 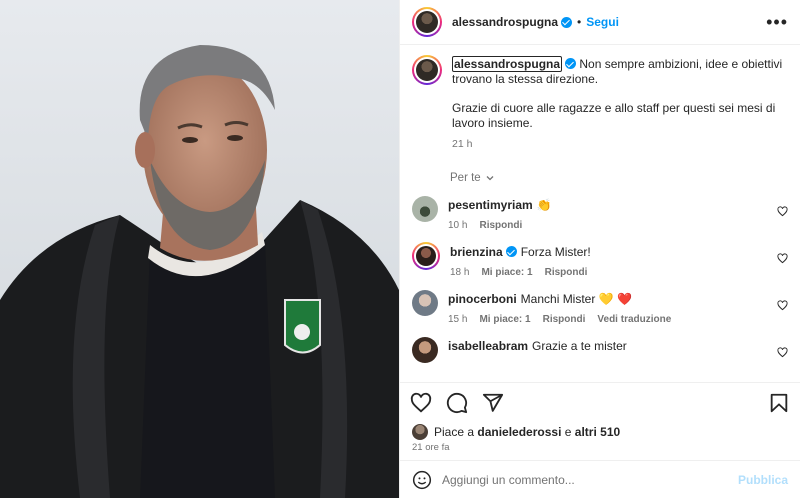 What do you see at coordinates (568, 432) in the screenshot?
I see `likes-connector: e` at bounding box center [568, 432].